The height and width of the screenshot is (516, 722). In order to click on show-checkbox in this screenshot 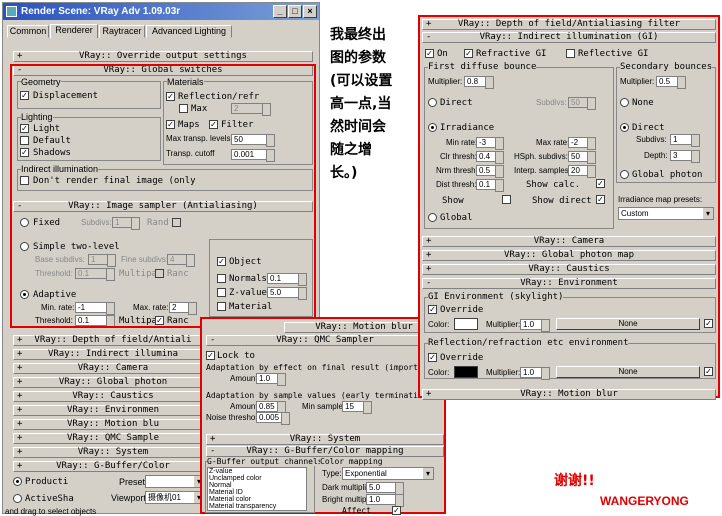, I will do `click(506, 199)`.